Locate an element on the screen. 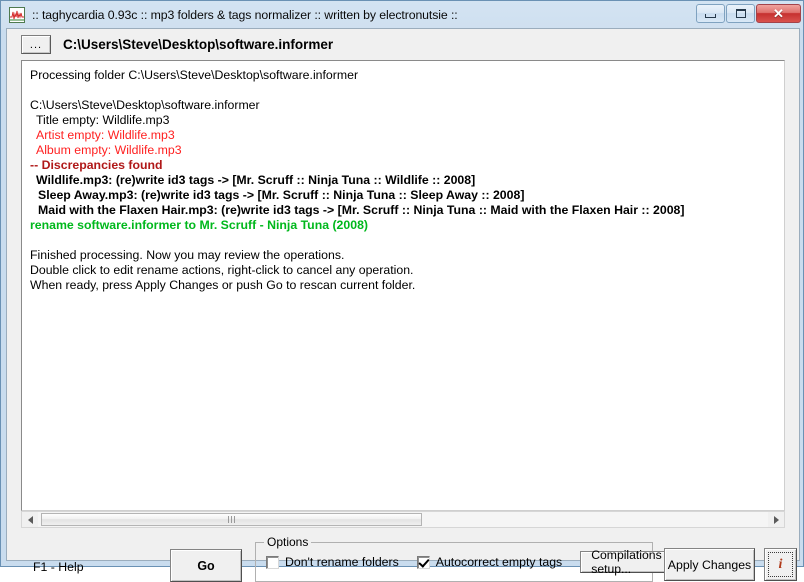 The width and height of the screenshot is (804, 582). scrollbar-track is located at coordinates (403, 519).